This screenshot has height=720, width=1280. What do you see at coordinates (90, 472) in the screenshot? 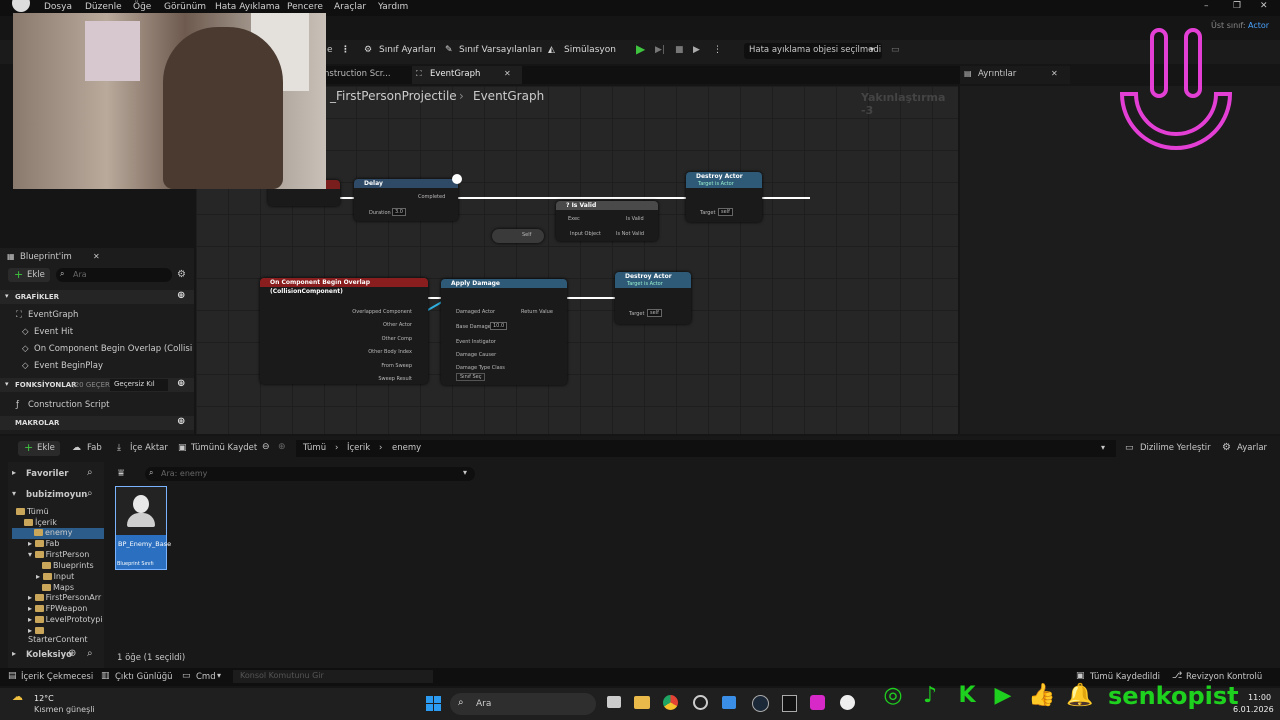
I see `favorites-search-icon: ⌕` at bounding box center [90, 472].